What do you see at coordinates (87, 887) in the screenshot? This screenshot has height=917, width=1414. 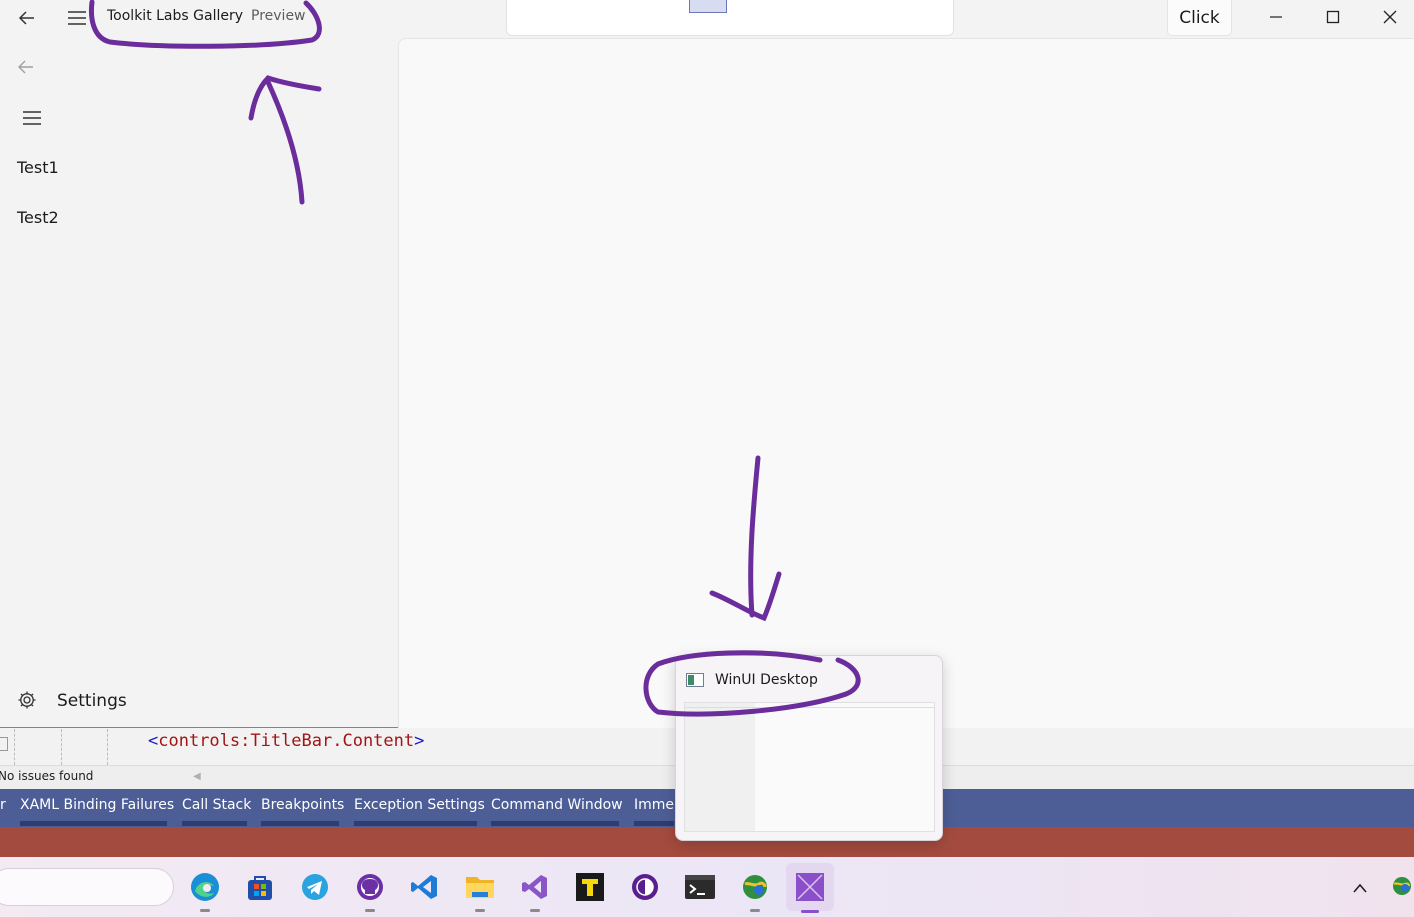 I see `taskbar-search-box` at bounding box center [87, 887].